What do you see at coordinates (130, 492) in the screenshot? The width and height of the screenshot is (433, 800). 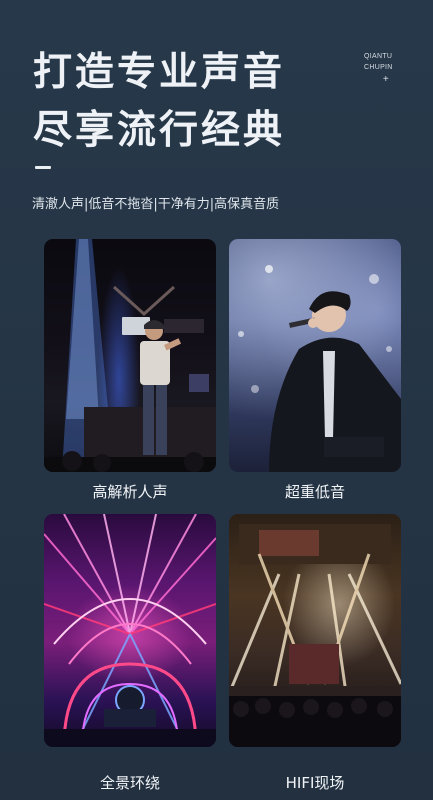 I see `feature-label-vocals: 高解析人声` at bounding box center [130, 492].